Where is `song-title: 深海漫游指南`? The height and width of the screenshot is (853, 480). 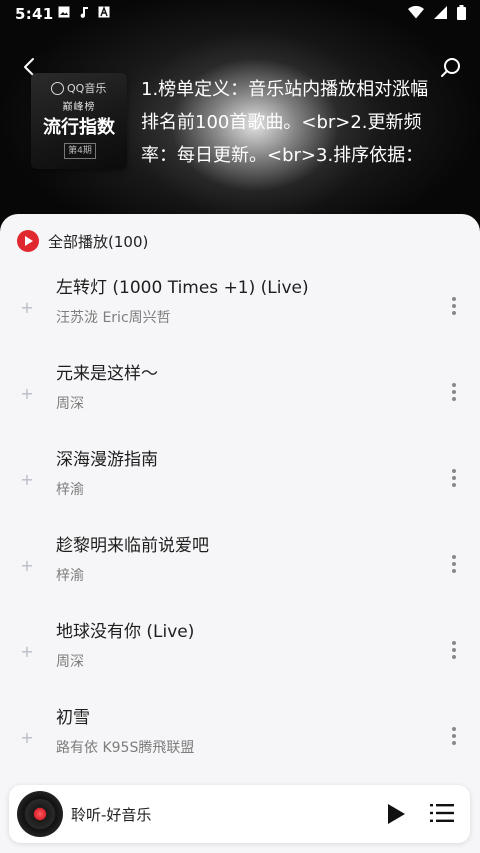
song-title: 深海漫游指南 is located at coordinates (107, 460).